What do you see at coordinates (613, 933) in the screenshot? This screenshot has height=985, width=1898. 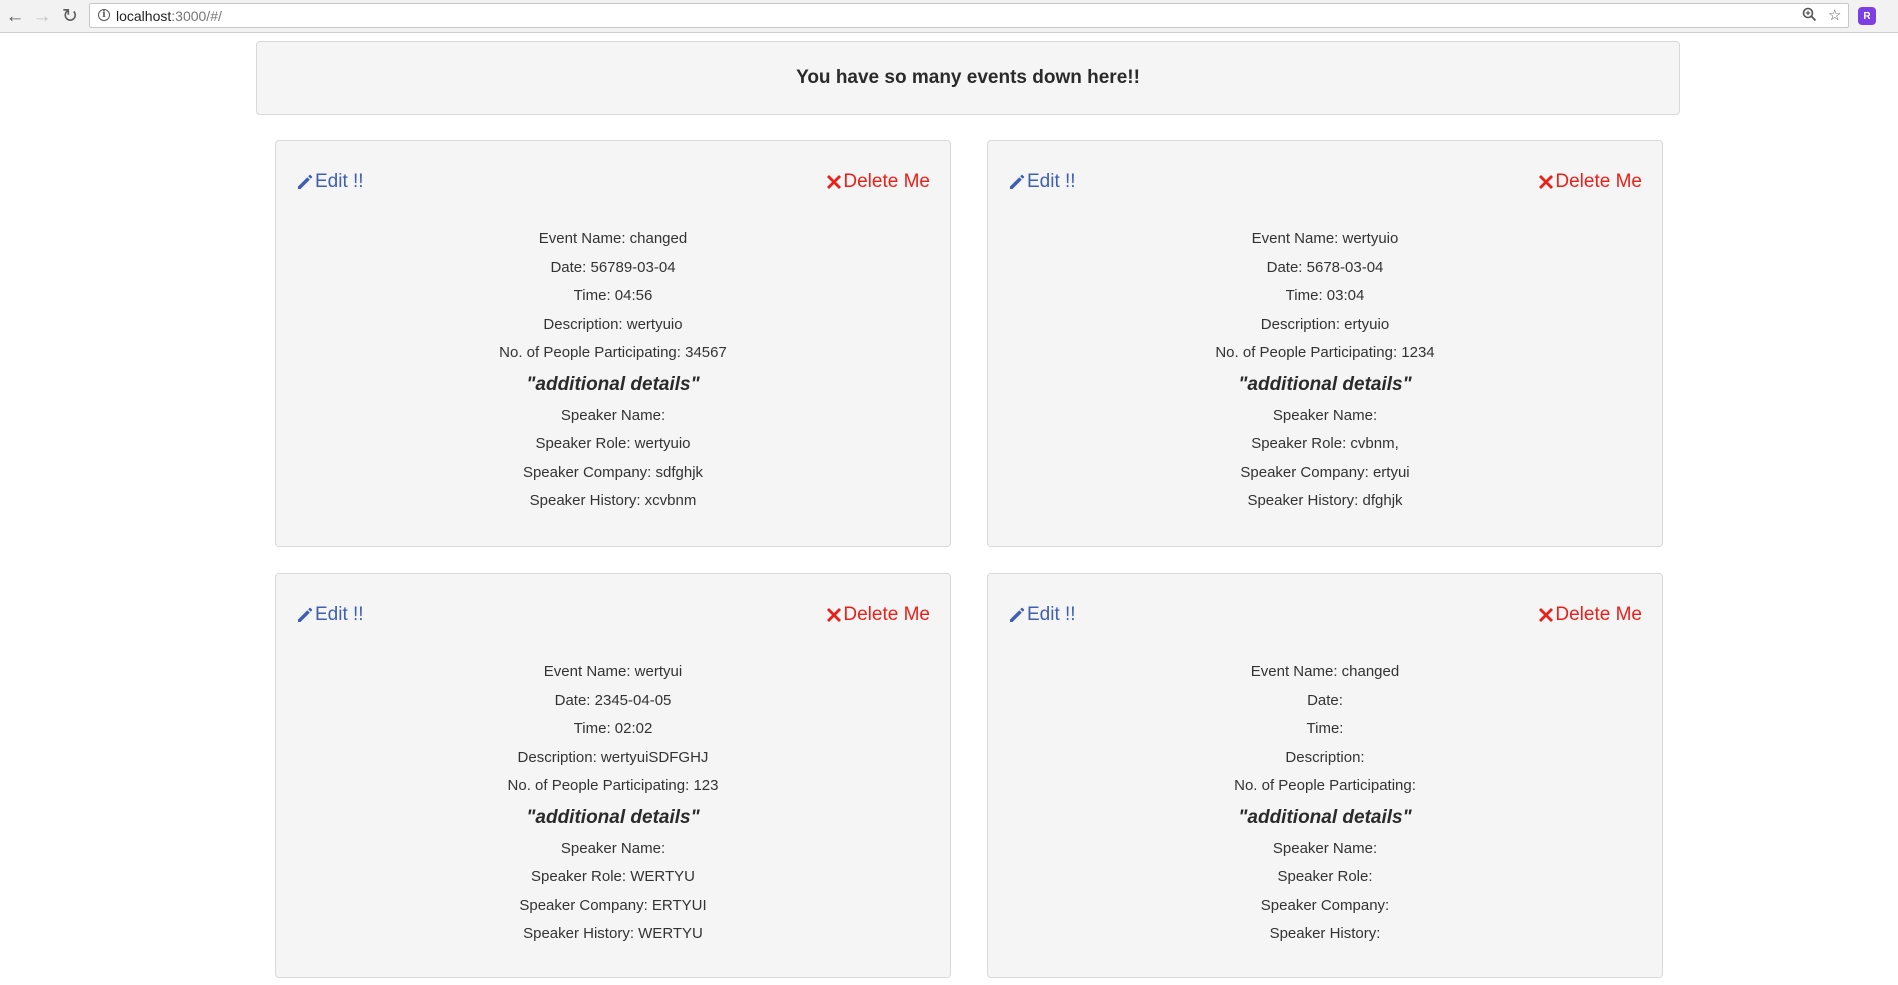 I see `speaker-history: Speaker History: WERTYU` at bounding box center [613, 933].